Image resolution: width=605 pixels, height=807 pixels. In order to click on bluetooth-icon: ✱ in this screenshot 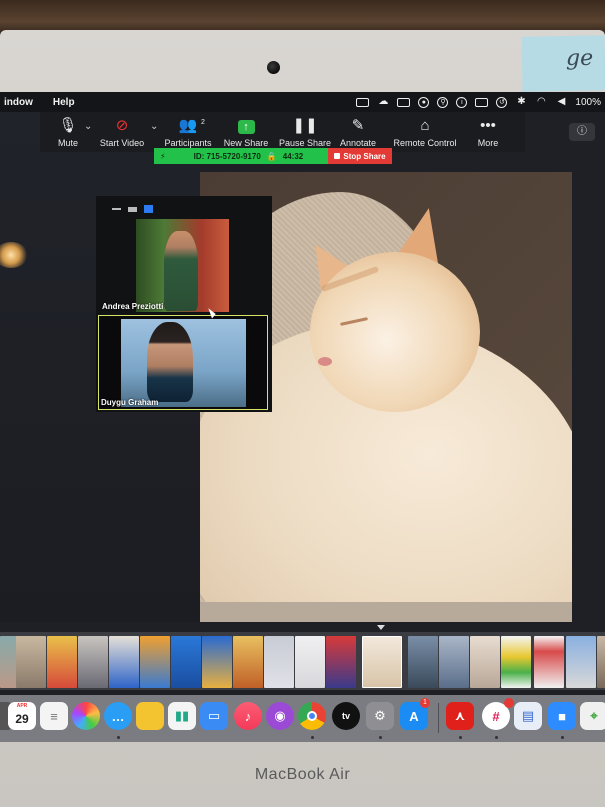, I will do `click(521, 102)`.